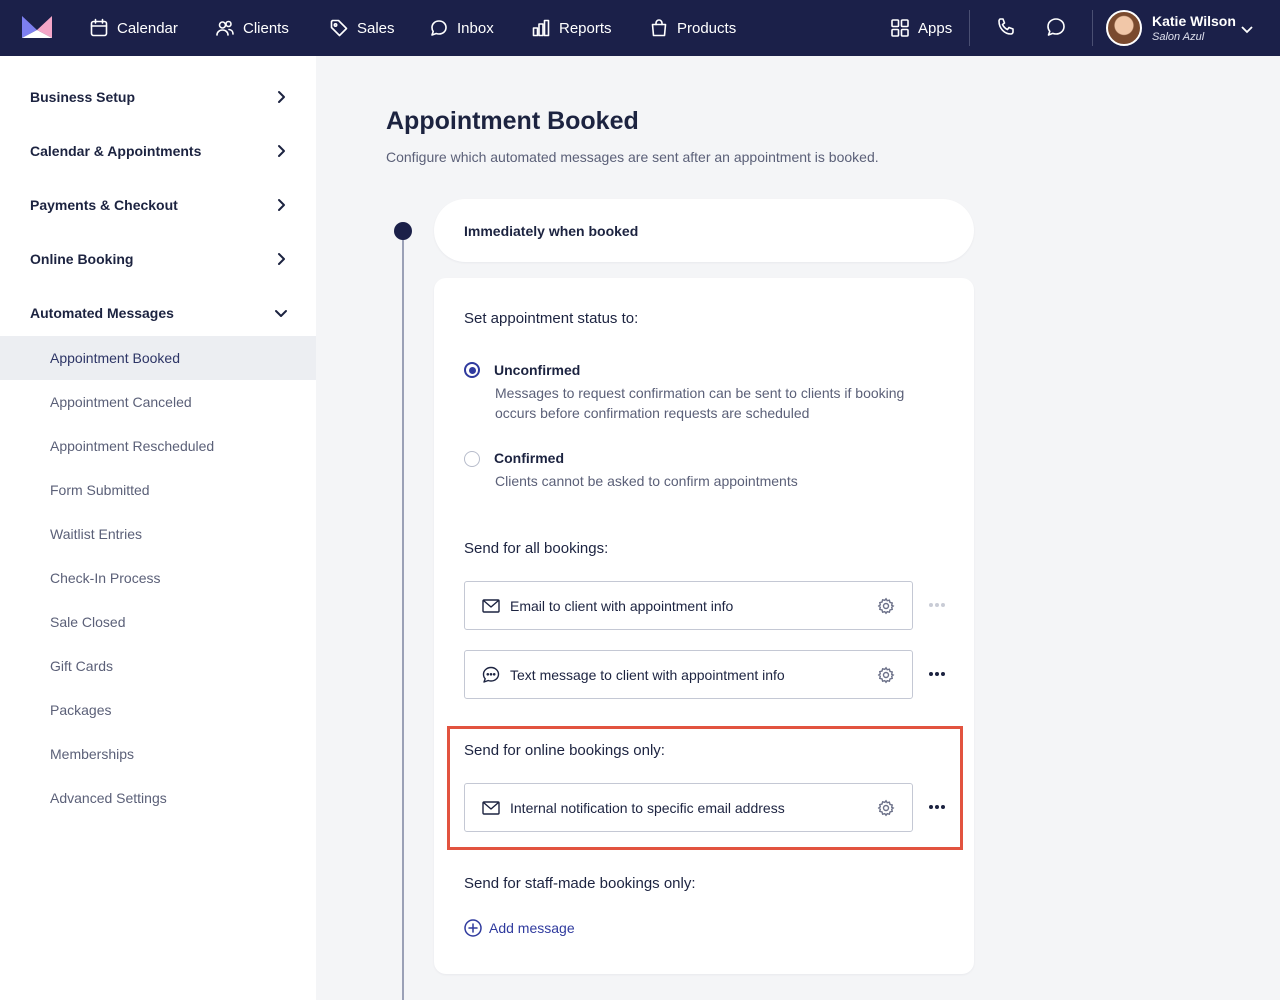 Image resolution: width=1280 pixels, height=1000 pixels. I want to click on sidebar-item-label: Form Submitted, so click(100, 490).